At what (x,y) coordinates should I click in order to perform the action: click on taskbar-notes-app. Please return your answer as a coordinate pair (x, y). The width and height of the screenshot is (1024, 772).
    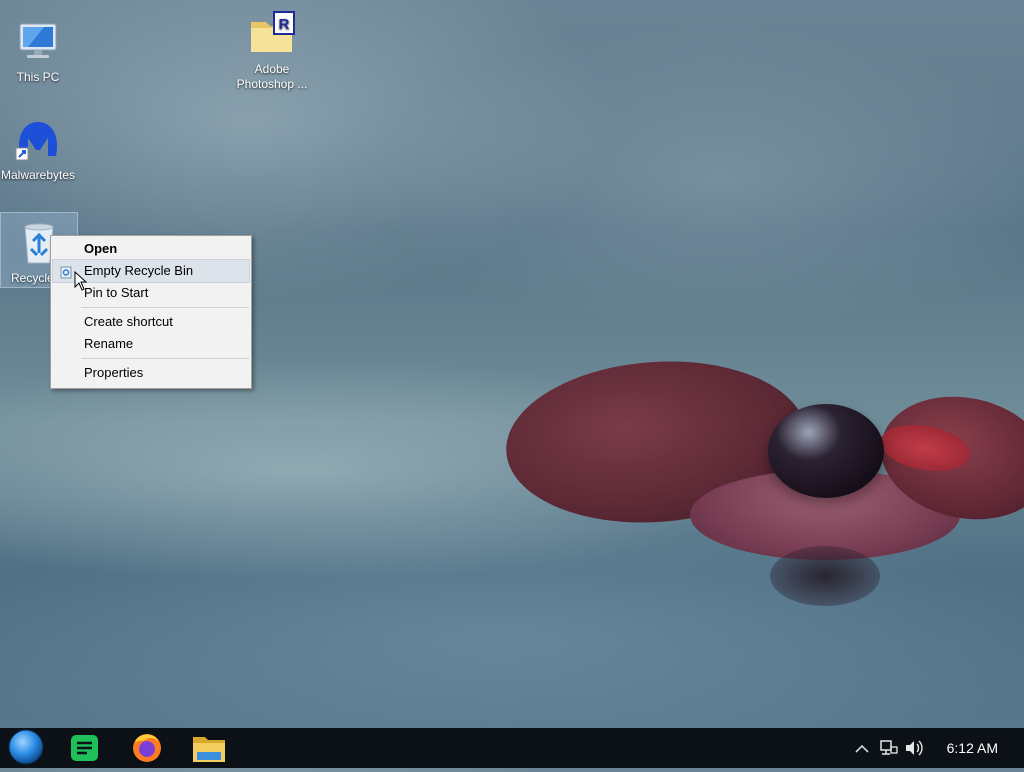
    Looking at the image, I should click on (85, 748).